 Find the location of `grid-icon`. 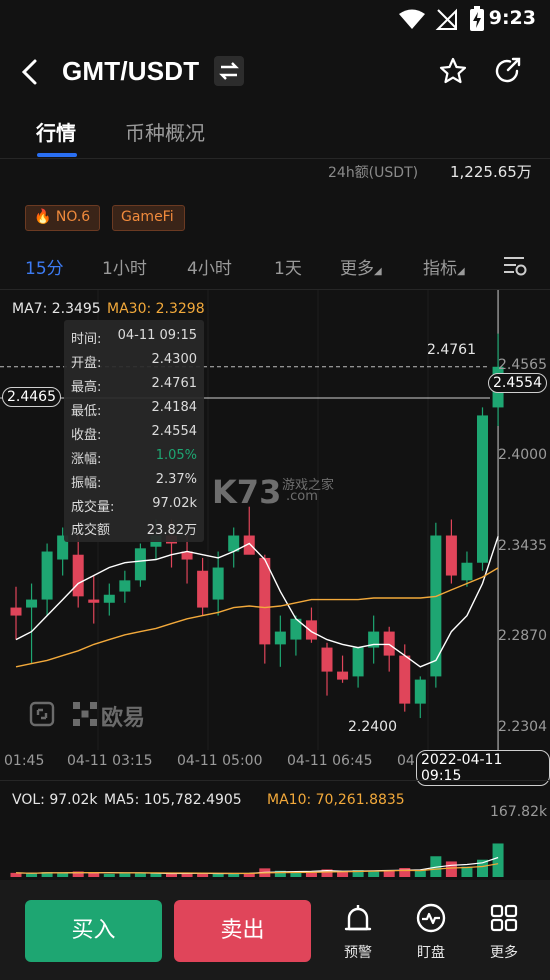

grid-icon is located at coordinates (504, 918).